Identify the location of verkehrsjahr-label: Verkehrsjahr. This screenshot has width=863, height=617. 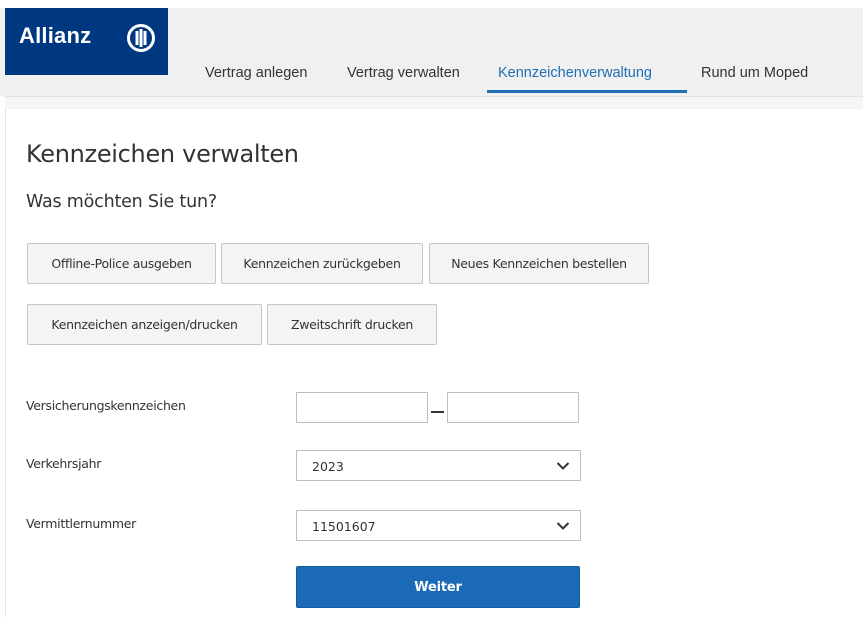
(64, 463).